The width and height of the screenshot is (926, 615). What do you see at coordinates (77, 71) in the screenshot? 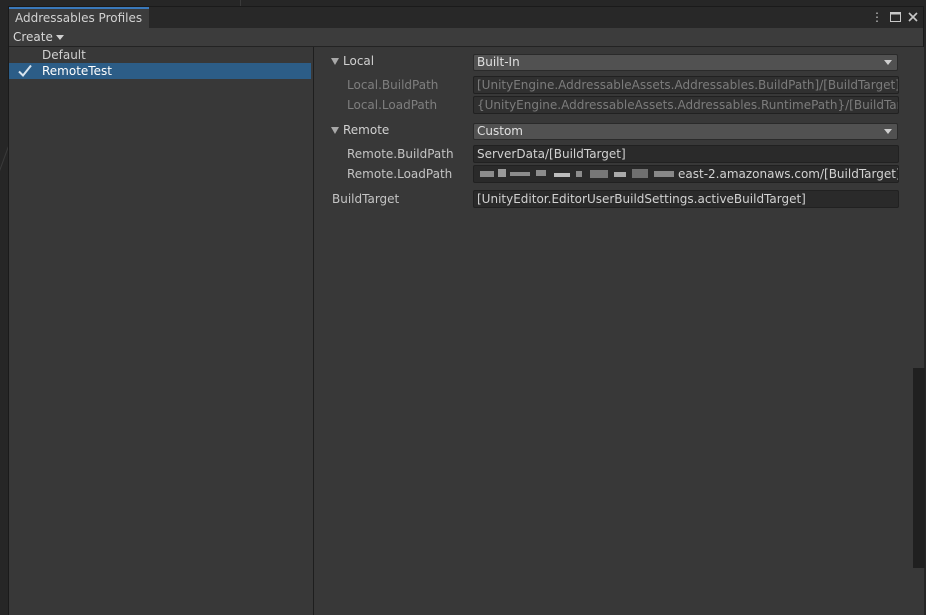
I see `profile-label: RemoteTest` at bounding box center [77, 71].